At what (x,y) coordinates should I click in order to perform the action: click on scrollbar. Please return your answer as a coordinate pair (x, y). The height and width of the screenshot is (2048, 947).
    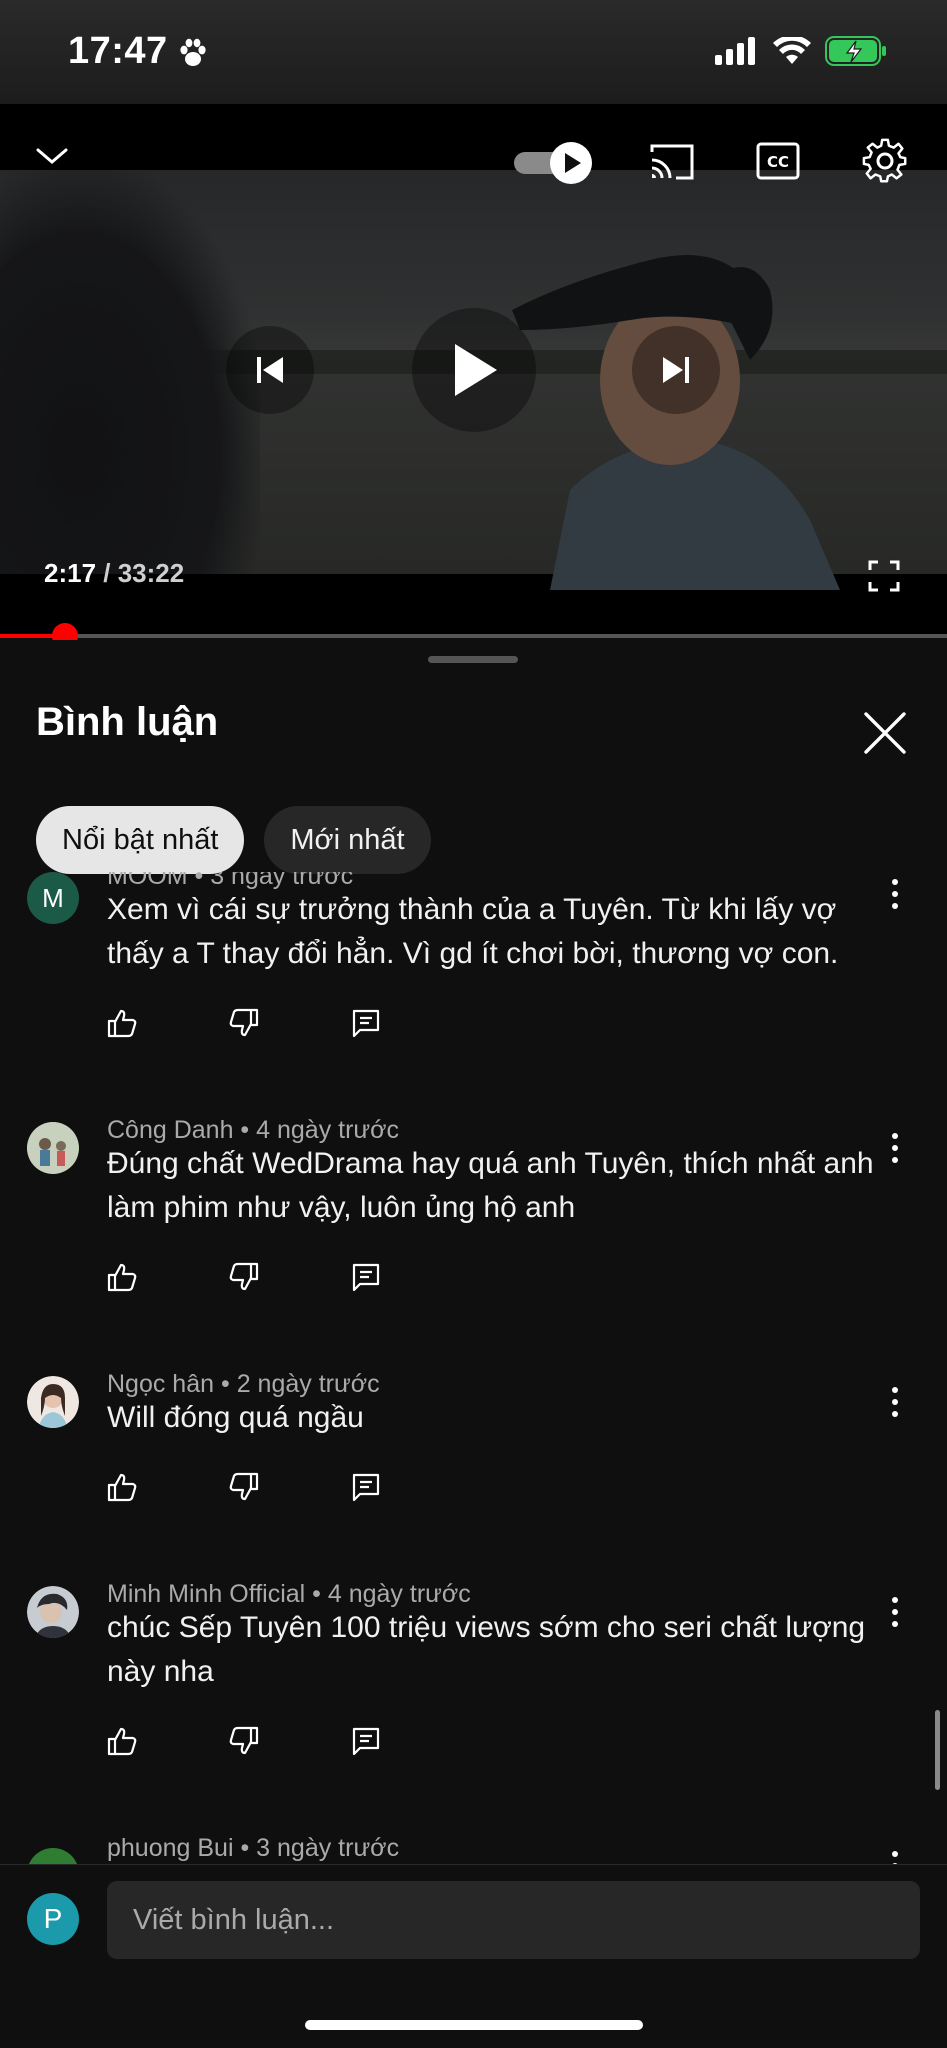
    Looking at the image, I should click on (937, 1750).